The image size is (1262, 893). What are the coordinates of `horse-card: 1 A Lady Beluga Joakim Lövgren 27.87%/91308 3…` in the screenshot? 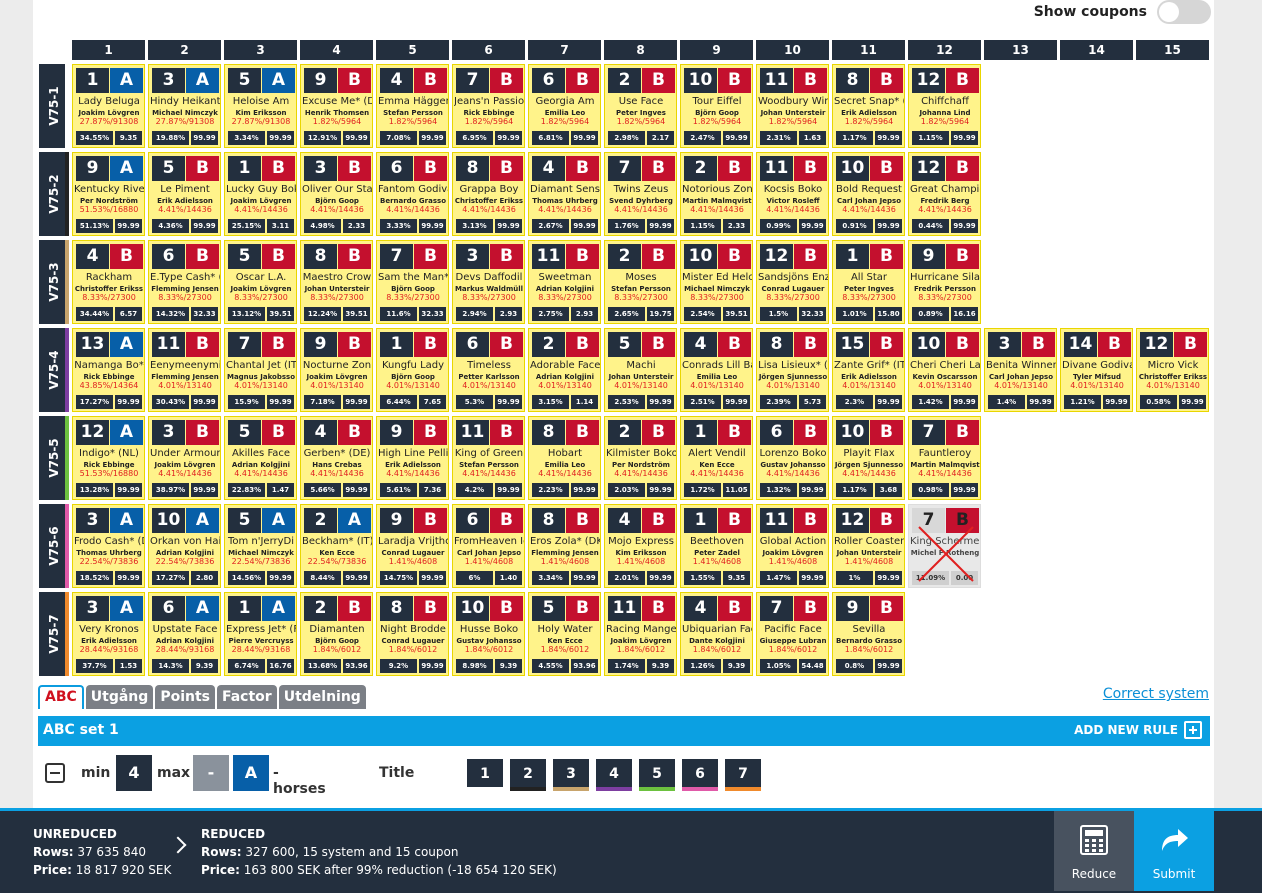 It's located at (108, 106).